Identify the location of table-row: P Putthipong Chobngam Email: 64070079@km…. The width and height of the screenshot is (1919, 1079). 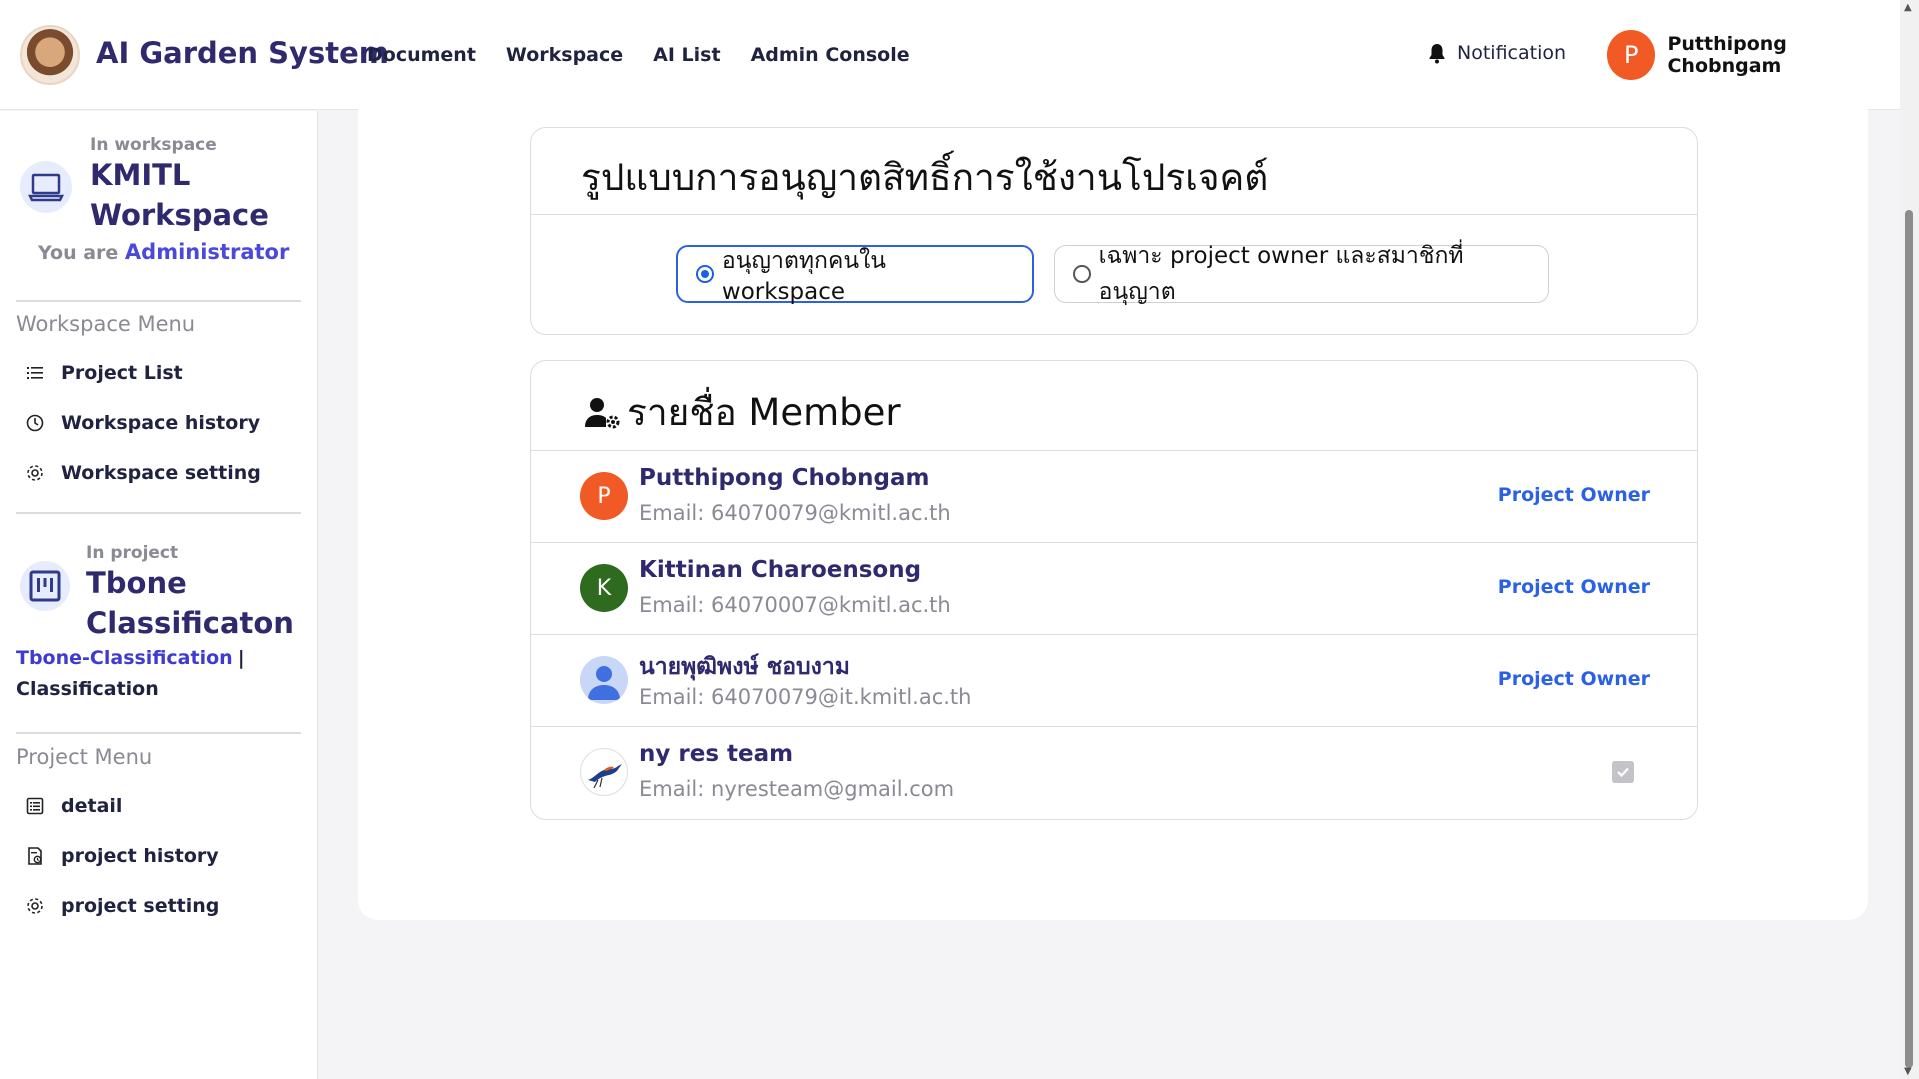
(1114, 496).